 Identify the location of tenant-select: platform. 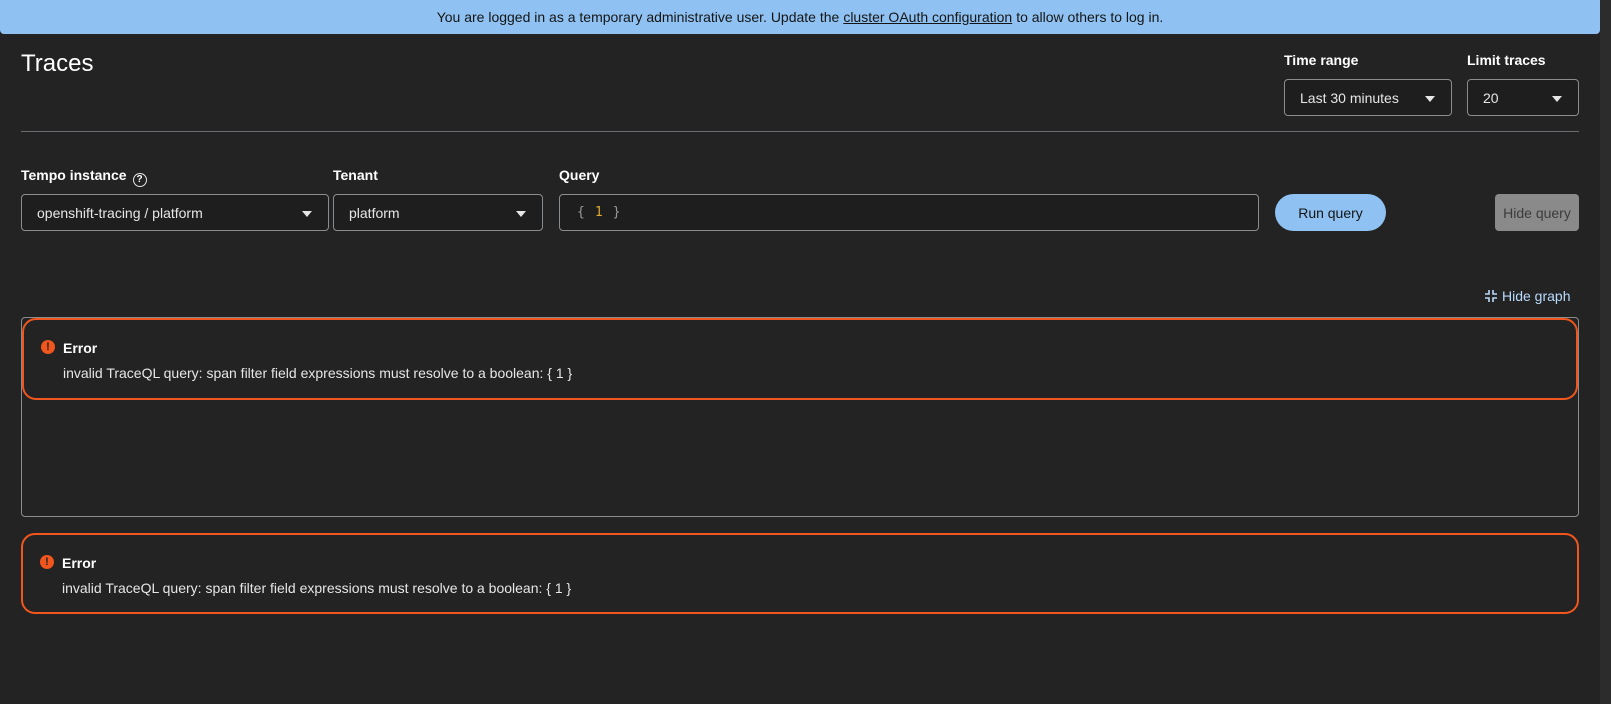
(438, 212).